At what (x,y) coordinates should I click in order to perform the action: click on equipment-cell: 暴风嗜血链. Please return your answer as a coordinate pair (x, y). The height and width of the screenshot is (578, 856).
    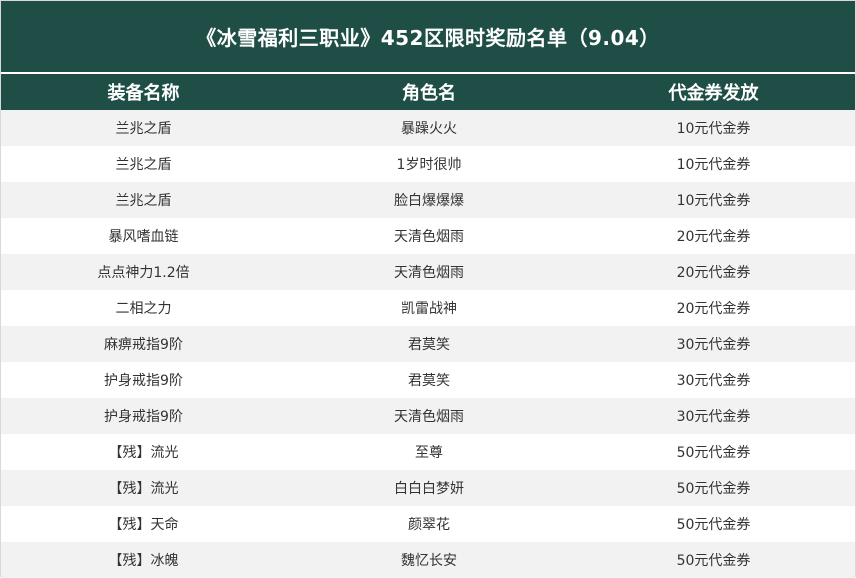
    Looking at the image, I should click on (143, 237).